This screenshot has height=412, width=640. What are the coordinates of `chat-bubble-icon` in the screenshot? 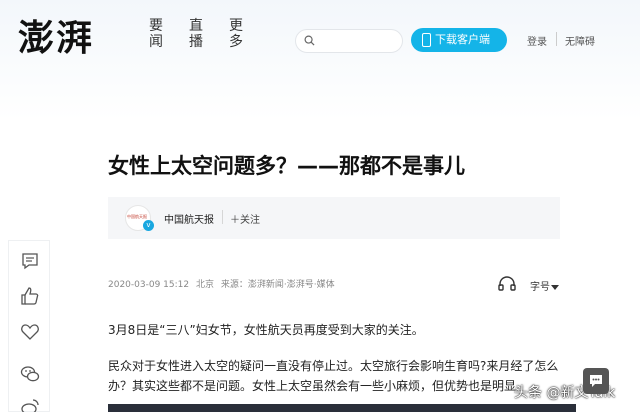 It's located at (596, 381).